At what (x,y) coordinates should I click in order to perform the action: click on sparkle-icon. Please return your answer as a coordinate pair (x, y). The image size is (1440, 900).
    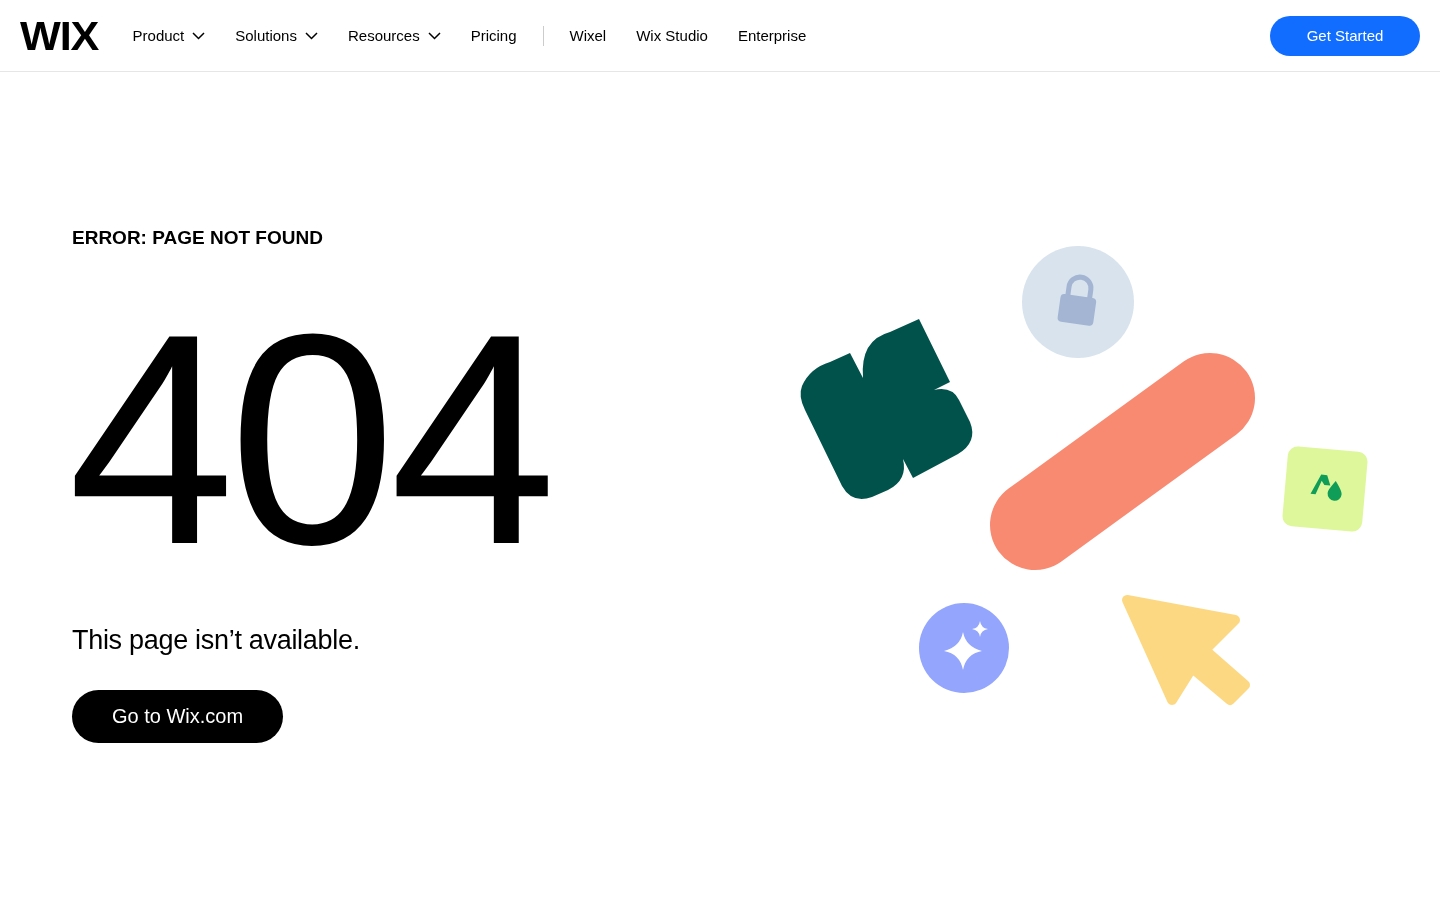
    Looking at the image, I should click on (964, 648).